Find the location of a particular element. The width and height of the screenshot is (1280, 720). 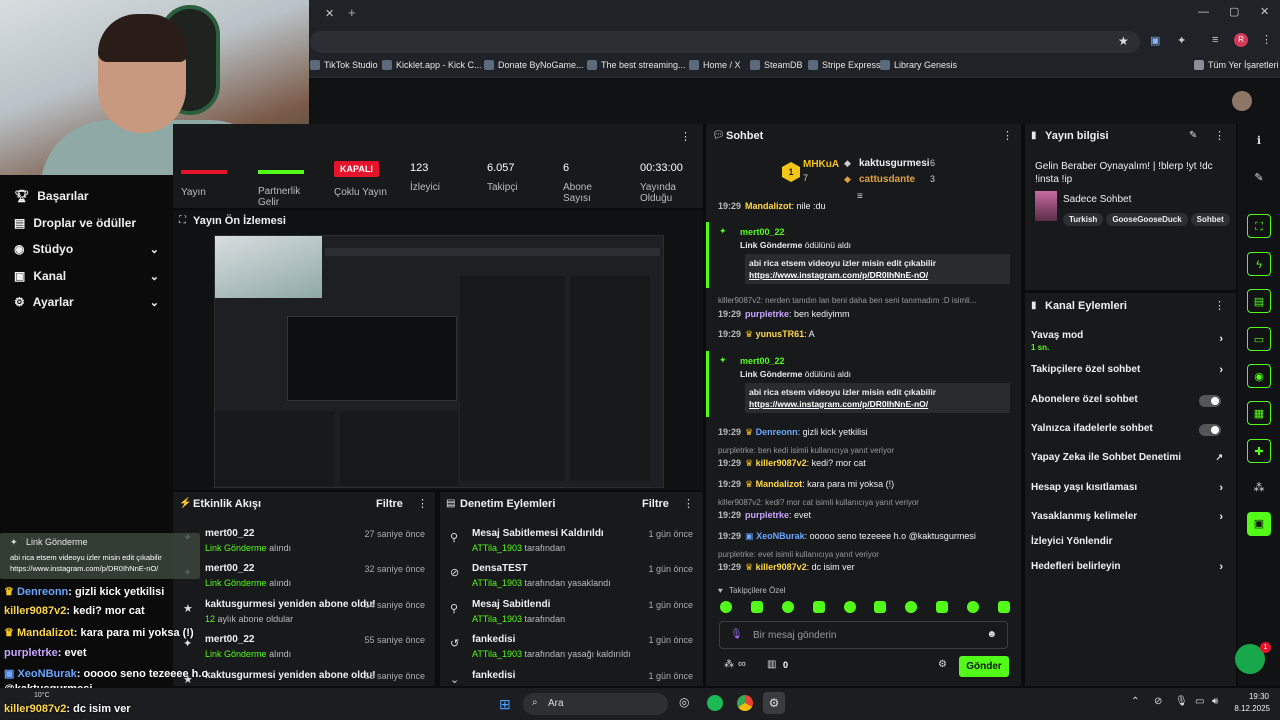

chat-username: Denreonn is located at coordinates (777, 432).